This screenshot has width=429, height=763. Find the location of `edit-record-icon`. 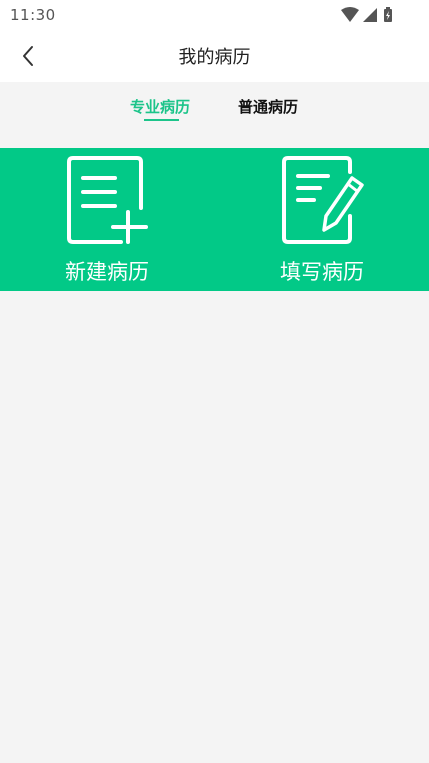

edit-record-icon is located at coordinates (323, 200).